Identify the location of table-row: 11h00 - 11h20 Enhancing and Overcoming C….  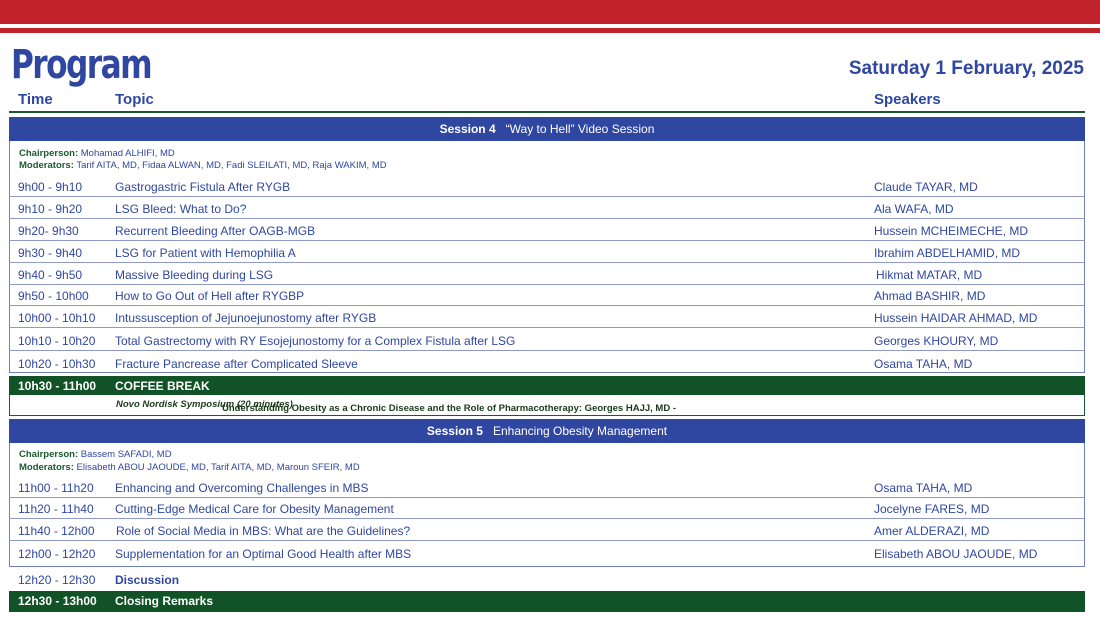
(547, 487).